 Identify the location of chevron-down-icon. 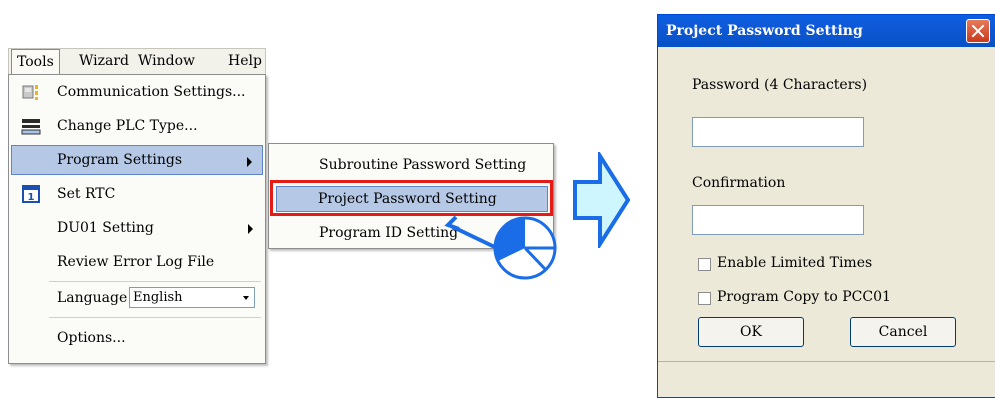
(246, 297).